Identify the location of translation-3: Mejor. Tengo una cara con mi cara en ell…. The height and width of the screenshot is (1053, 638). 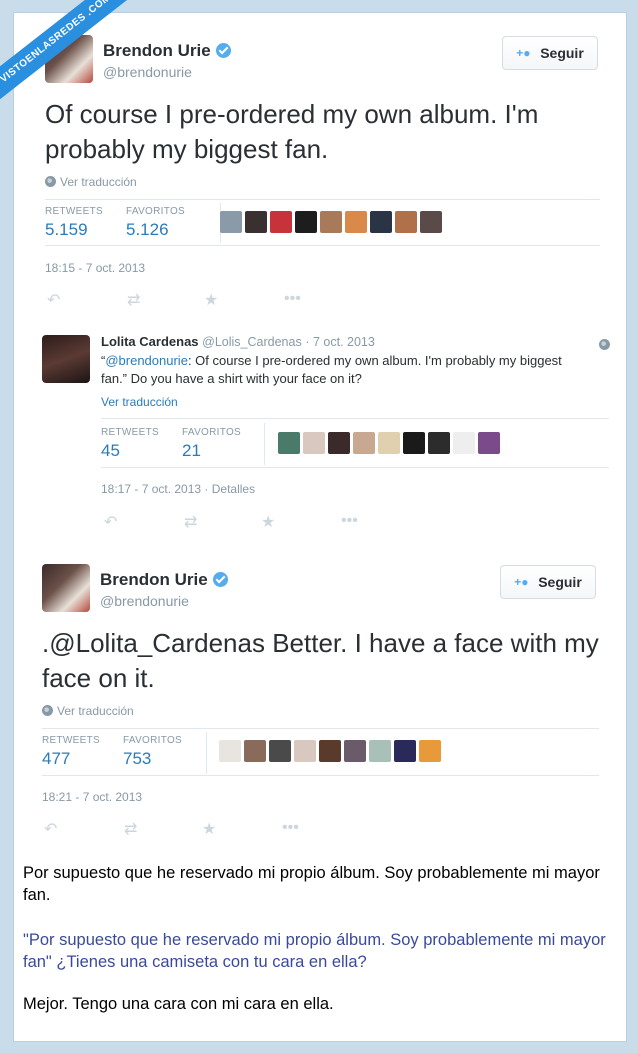
(178, 1004).